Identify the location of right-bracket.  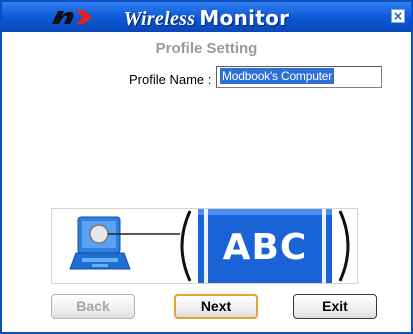
(344, 246).